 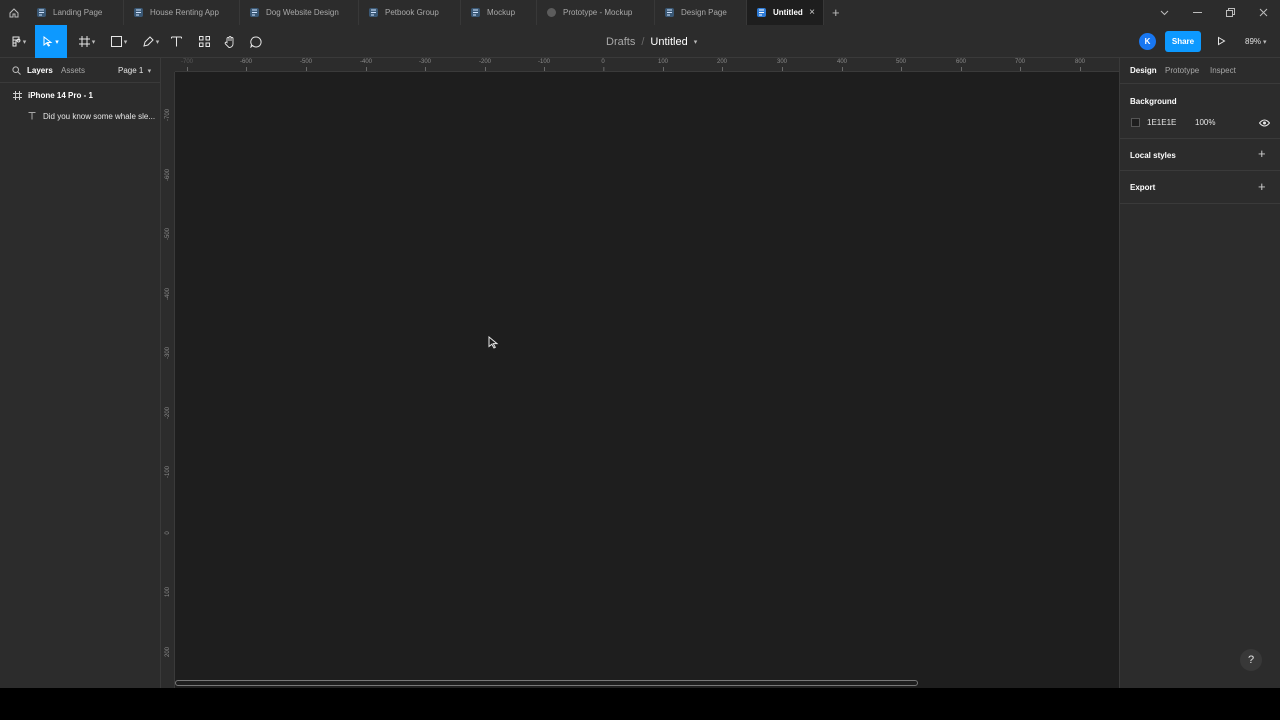 What do you see at coordinates (501, 12) in the screenshot?
I see `tab-label: Mockup` at bounding box center [501, 12].